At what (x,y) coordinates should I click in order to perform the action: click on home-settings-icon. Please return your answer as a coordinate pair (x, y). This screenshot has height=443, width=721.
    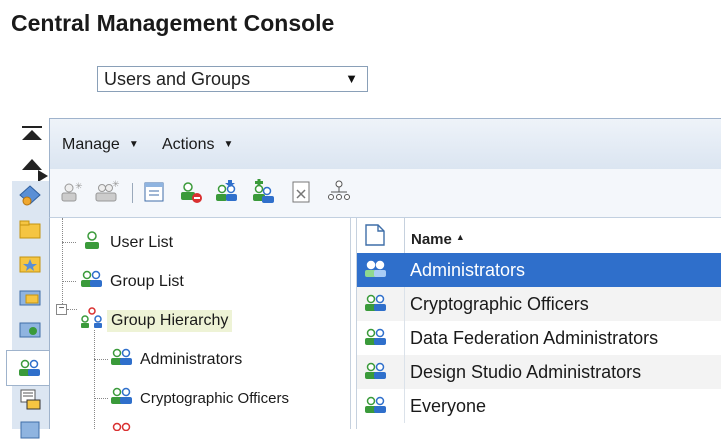
    Looking at the image, I should click on (30, 196).